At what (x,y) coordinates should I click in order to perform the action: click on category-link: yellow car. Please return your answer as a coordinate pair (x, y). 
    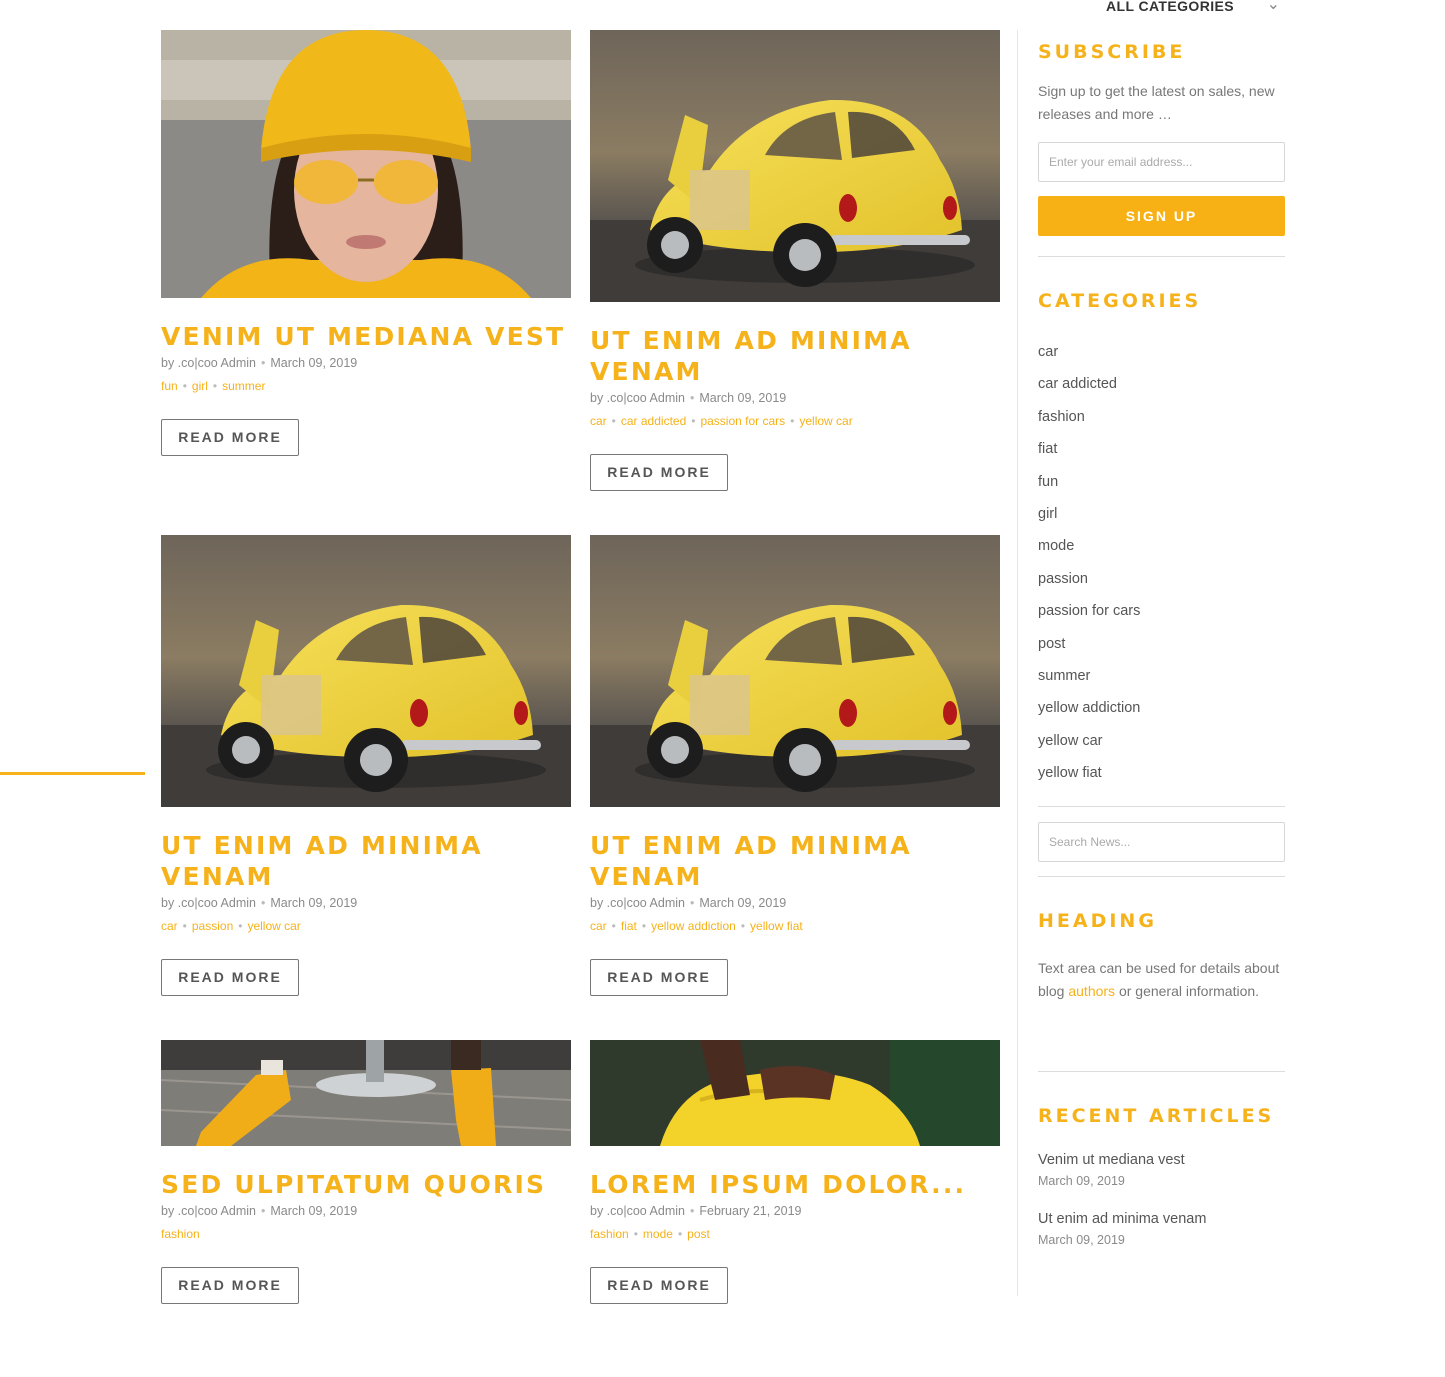
    Looking at the image, I should click on (1161, 747).